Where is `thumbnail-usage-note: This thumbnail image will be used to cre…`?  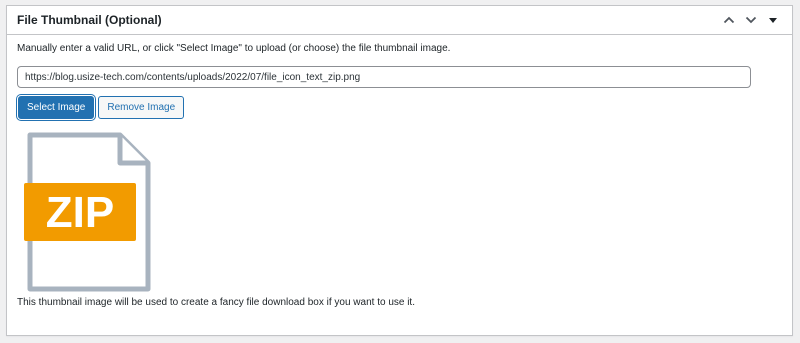 thumbnail-usage-note: This thumbnail image will be used to cre… is located at coordinates (216, 302).